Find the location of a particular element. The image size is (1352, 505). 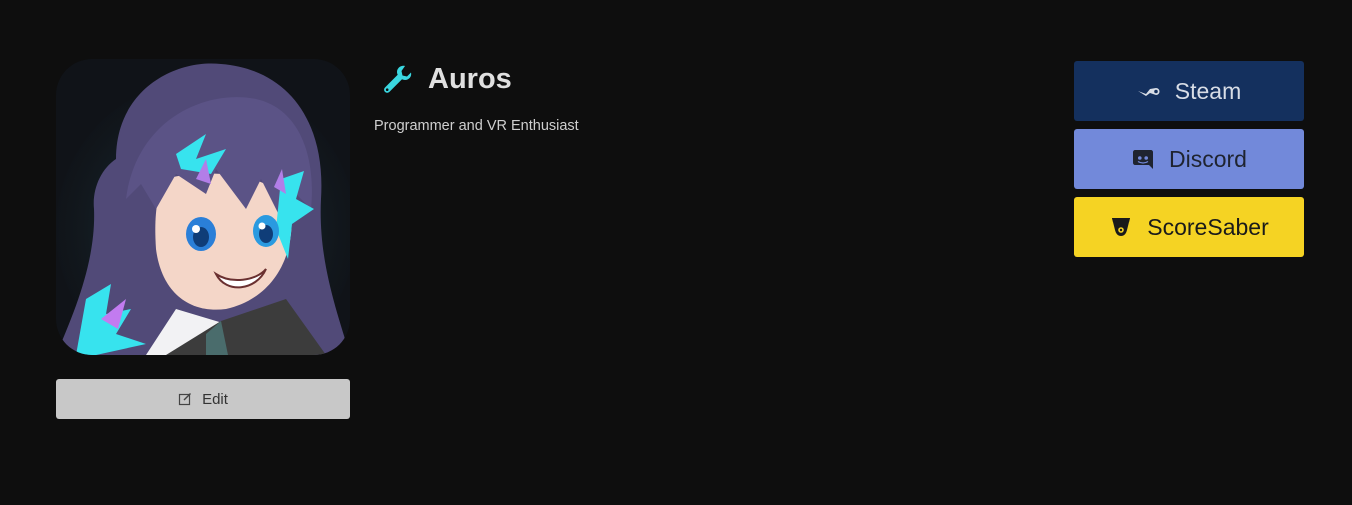

edit-button-label: Edit is located at coordinates (215, 399).